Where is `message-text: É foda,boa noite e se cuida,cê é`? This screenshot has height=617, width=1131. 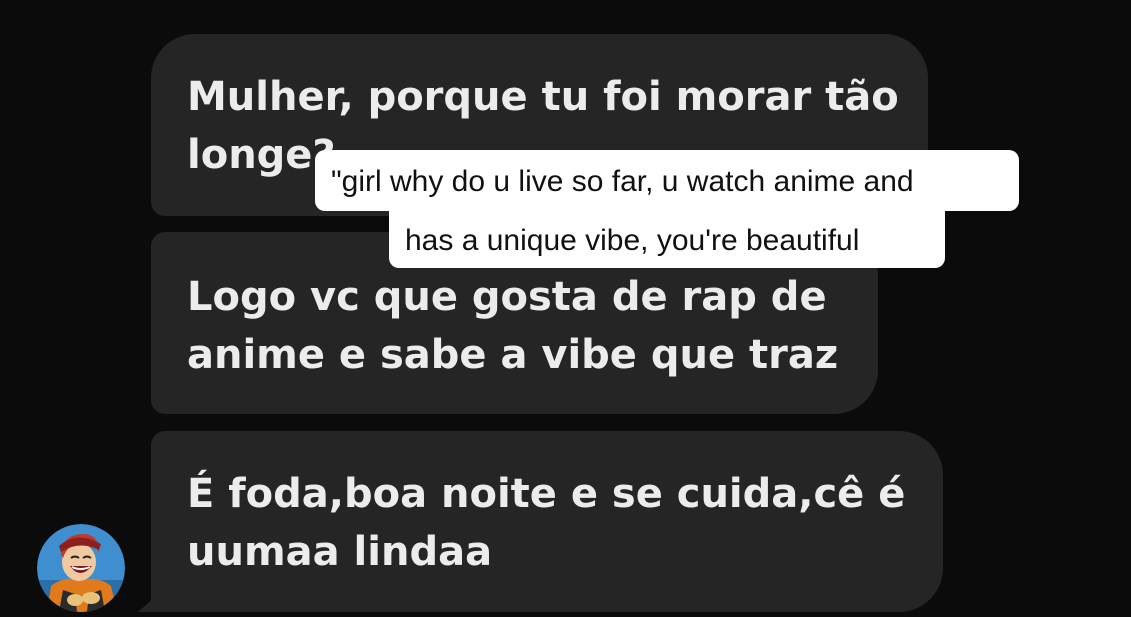
message-text: É foda,boa noite e se cuida,cê é is located at coordinates (546, 494).